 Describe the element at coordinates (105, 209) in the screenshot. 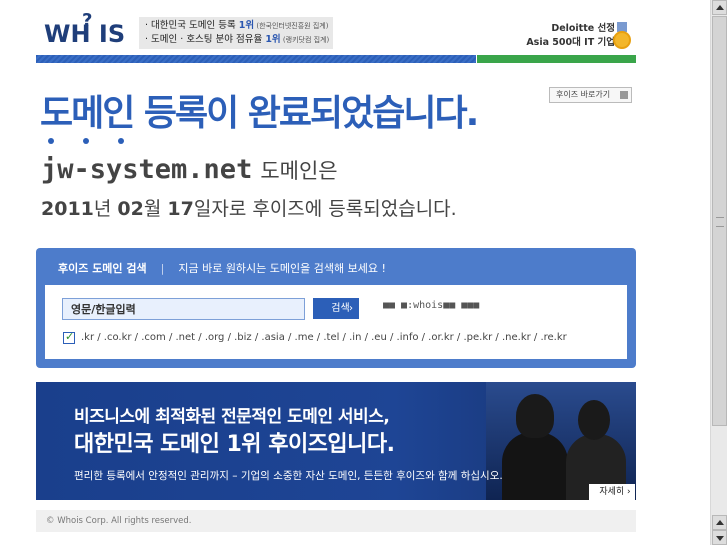

I see `date-year-unit: 년` at that location.